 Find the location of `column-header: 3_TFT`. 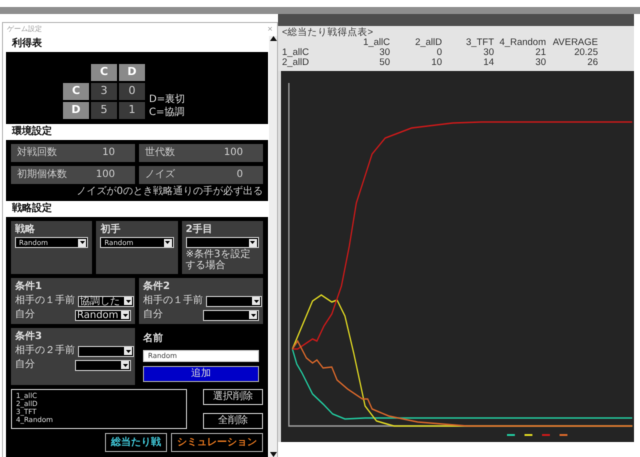

column-header: 3_TFT is located at coordinates (479, 43).